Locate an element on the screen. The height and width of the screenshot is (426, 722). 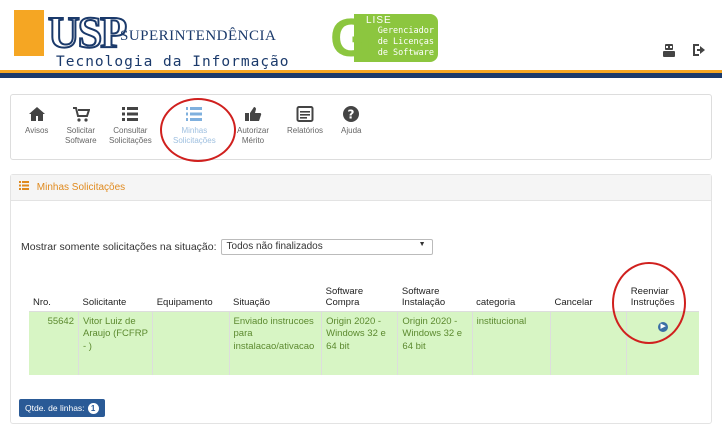
usp-ti-text: Tecnologia da Informação is located at coordinates (173, 62).